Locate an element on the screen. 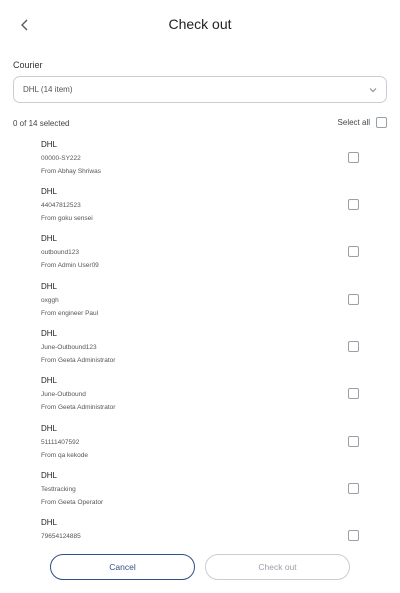 This screenshot has height=593, width=400. item-tracking-number: Testtracking is located at coordinates (58, 489).